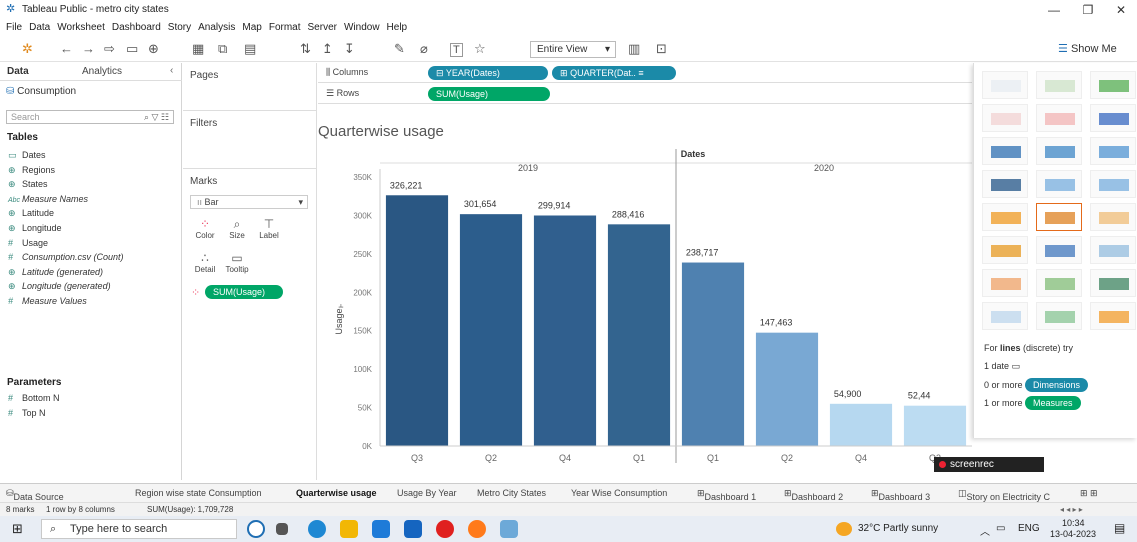 This screenshot has height=542, width=1137. What do you see at coordinates (1059, 85) in the screenshot?
I see `highlight-table-thumb` at bounding box center [1059, 85].